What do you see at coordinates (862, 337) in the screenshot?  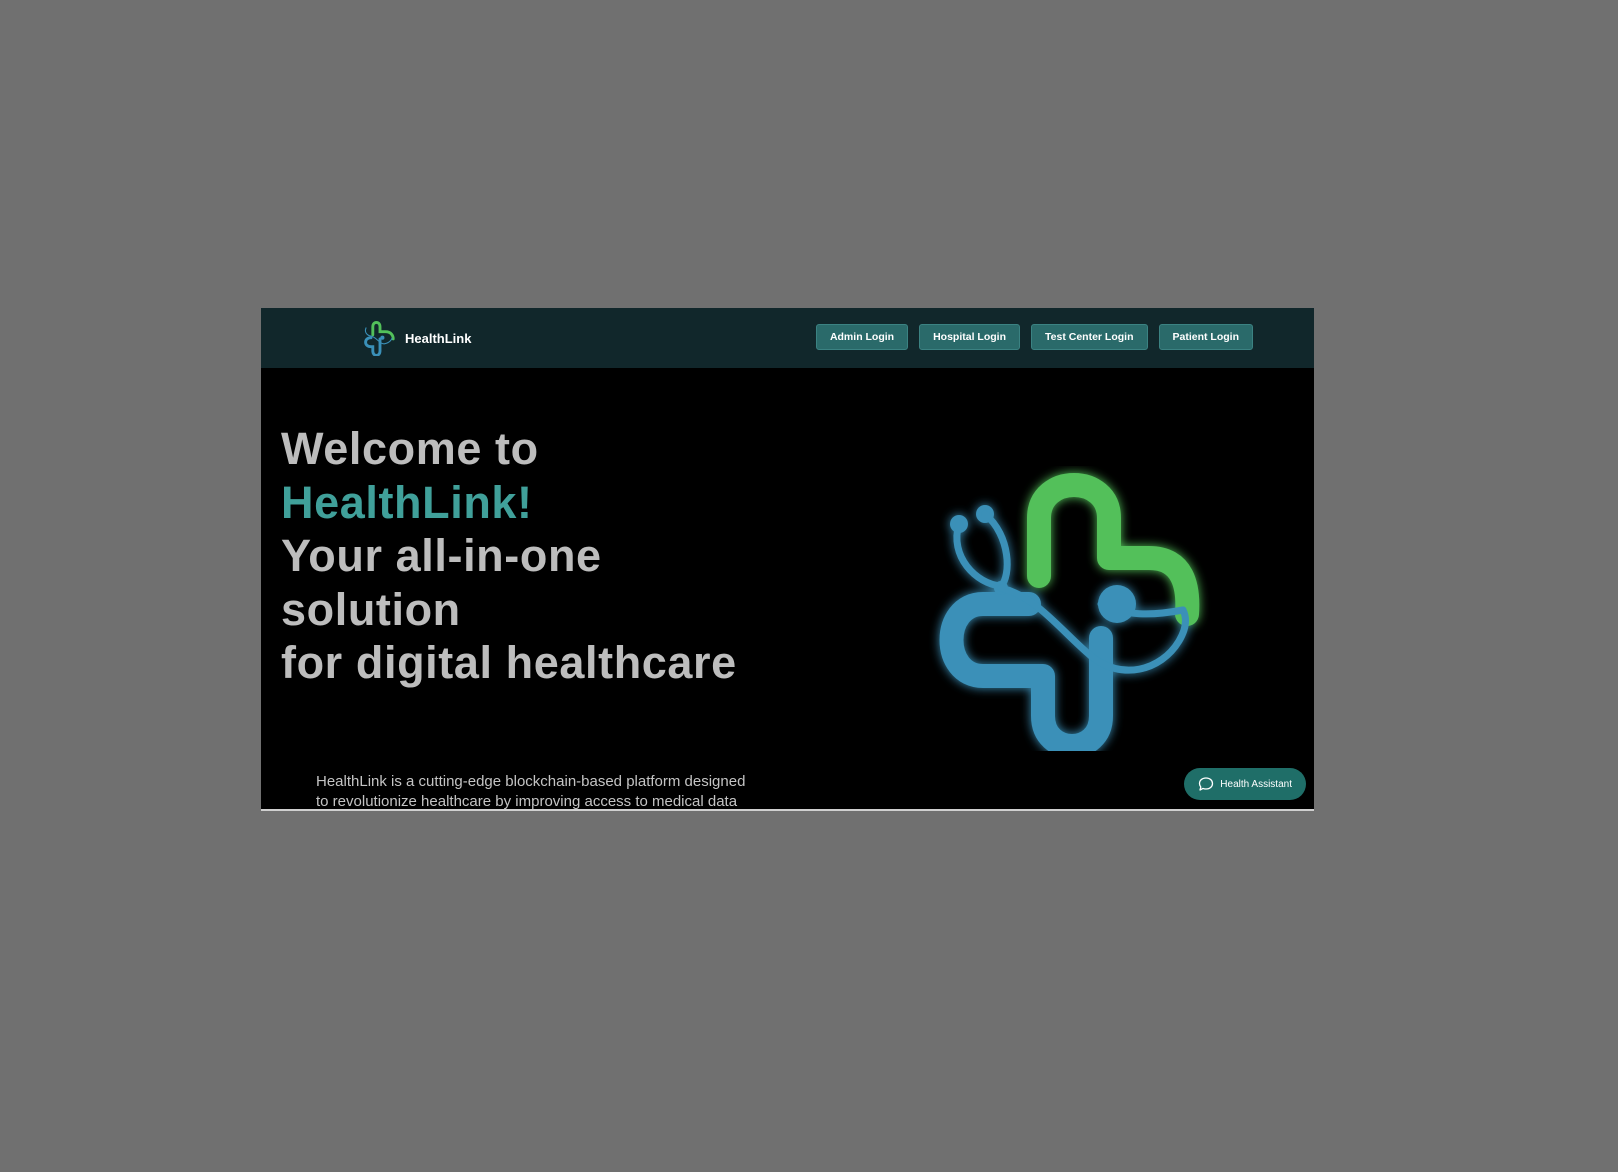 I see `admin-login-button: Admin Login` at bounding box center [862, 337].